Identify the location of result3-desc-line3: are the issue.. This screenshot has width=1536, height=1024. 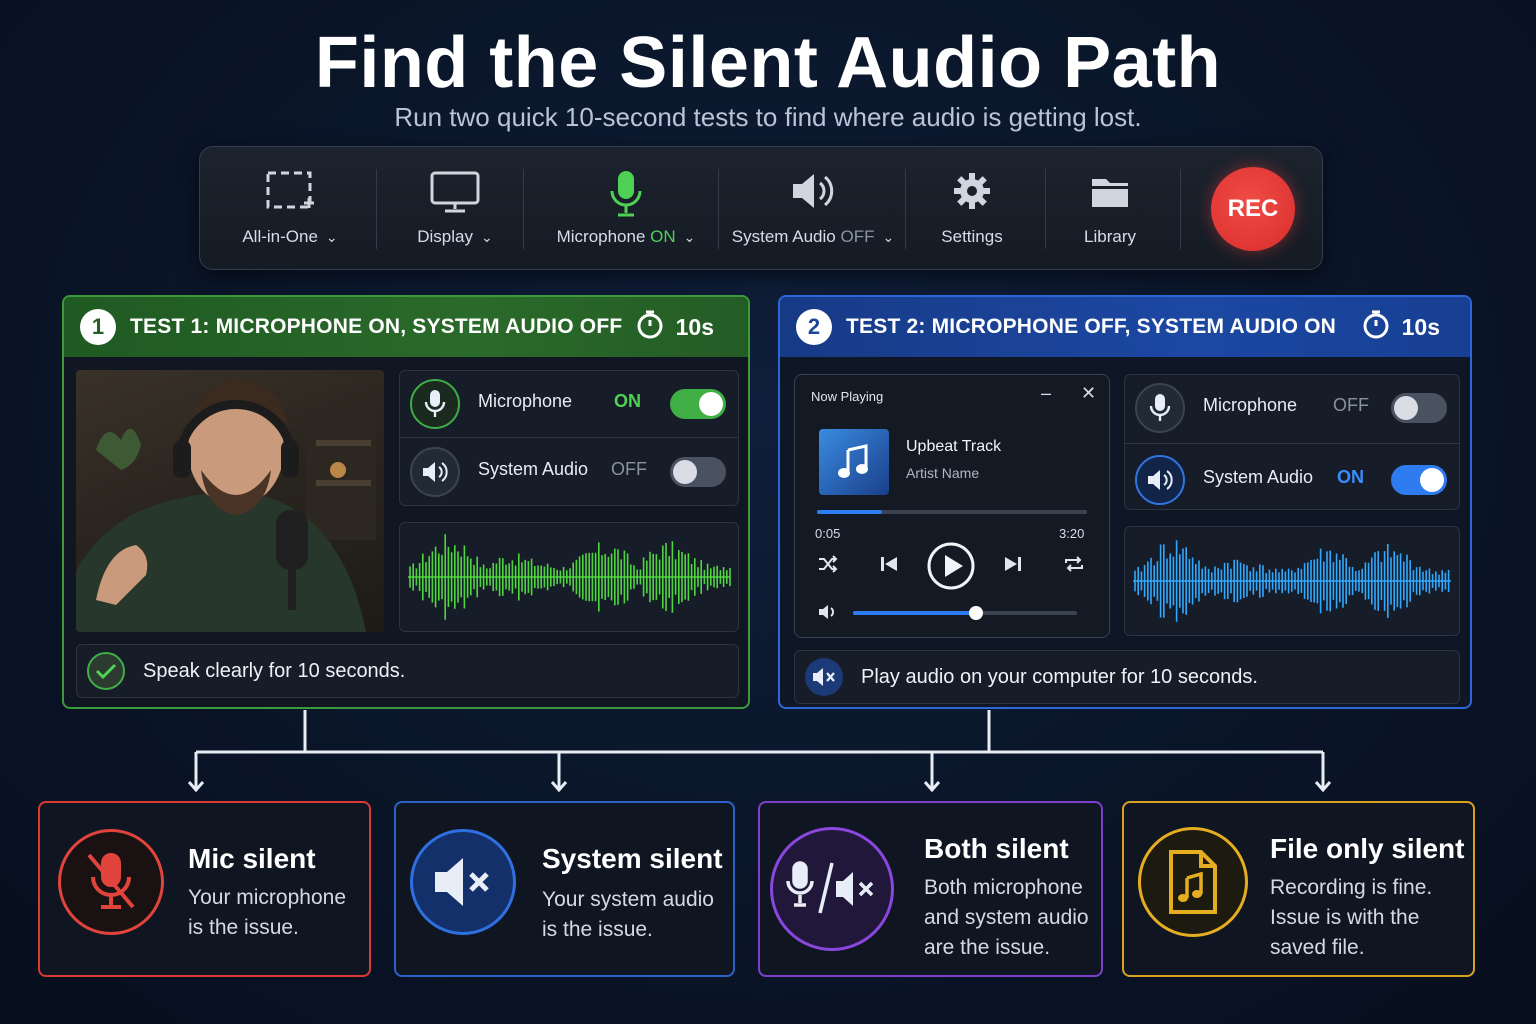
(987, 947).